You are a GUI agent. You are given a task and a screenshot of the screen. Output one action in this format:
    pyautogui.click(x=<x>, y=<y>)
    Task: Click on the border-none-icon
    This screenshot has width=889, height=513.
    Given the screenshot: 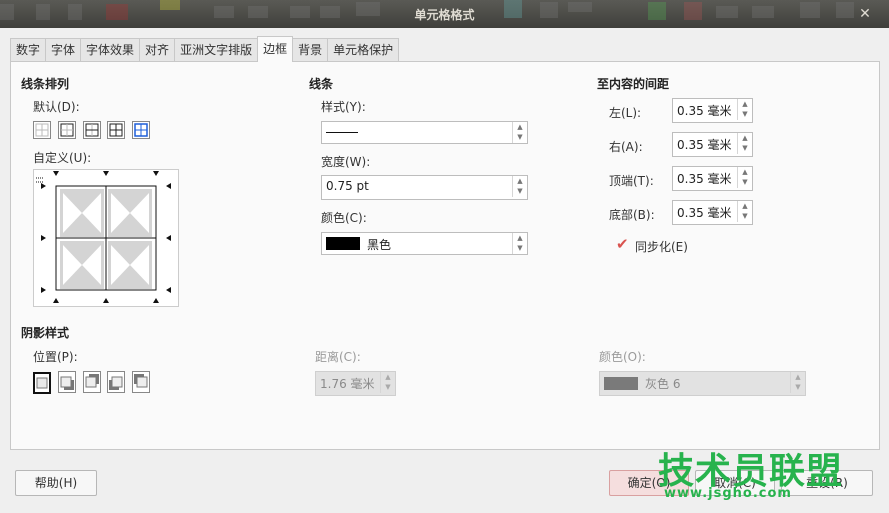 What is the action you would take?
    pyautogui.click(x=42, y=130)
    